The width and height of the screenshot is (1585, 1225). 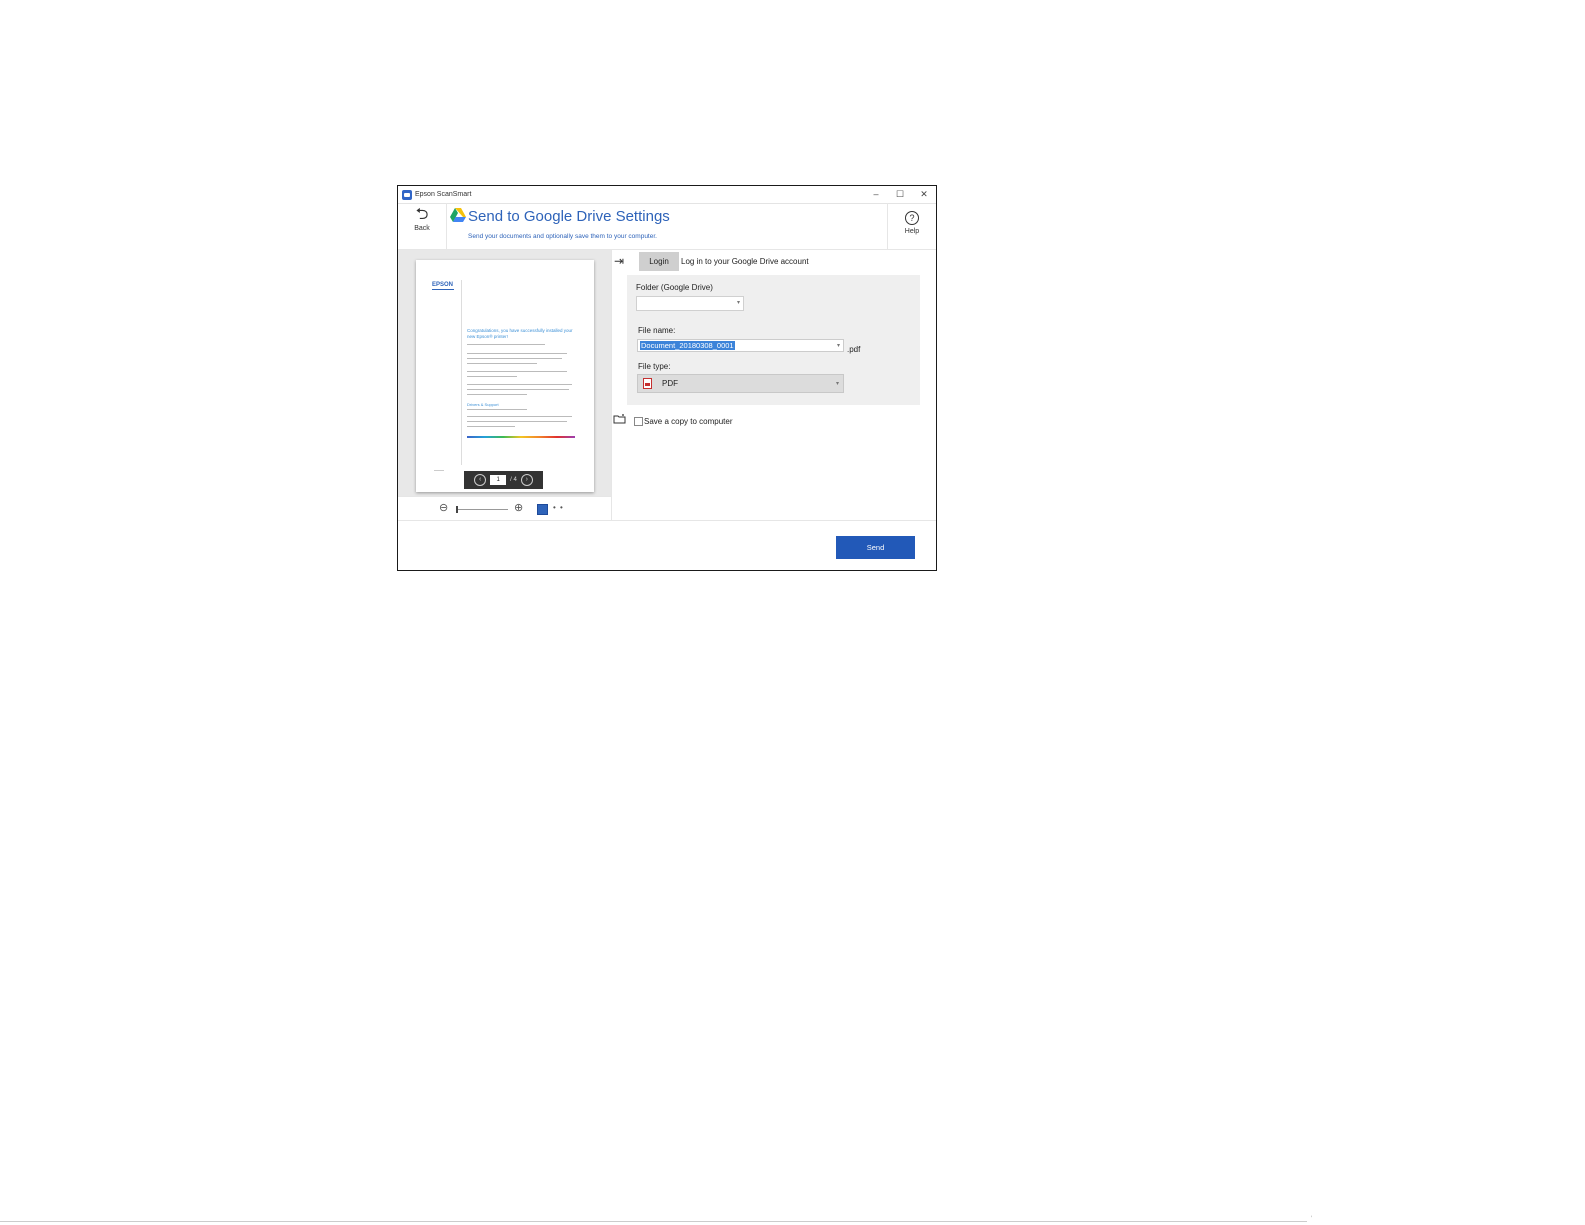 What do you see at coordinates (912, 218) in the screenshot?
I see `help-icon: ?` at bounding box center [912, 218].